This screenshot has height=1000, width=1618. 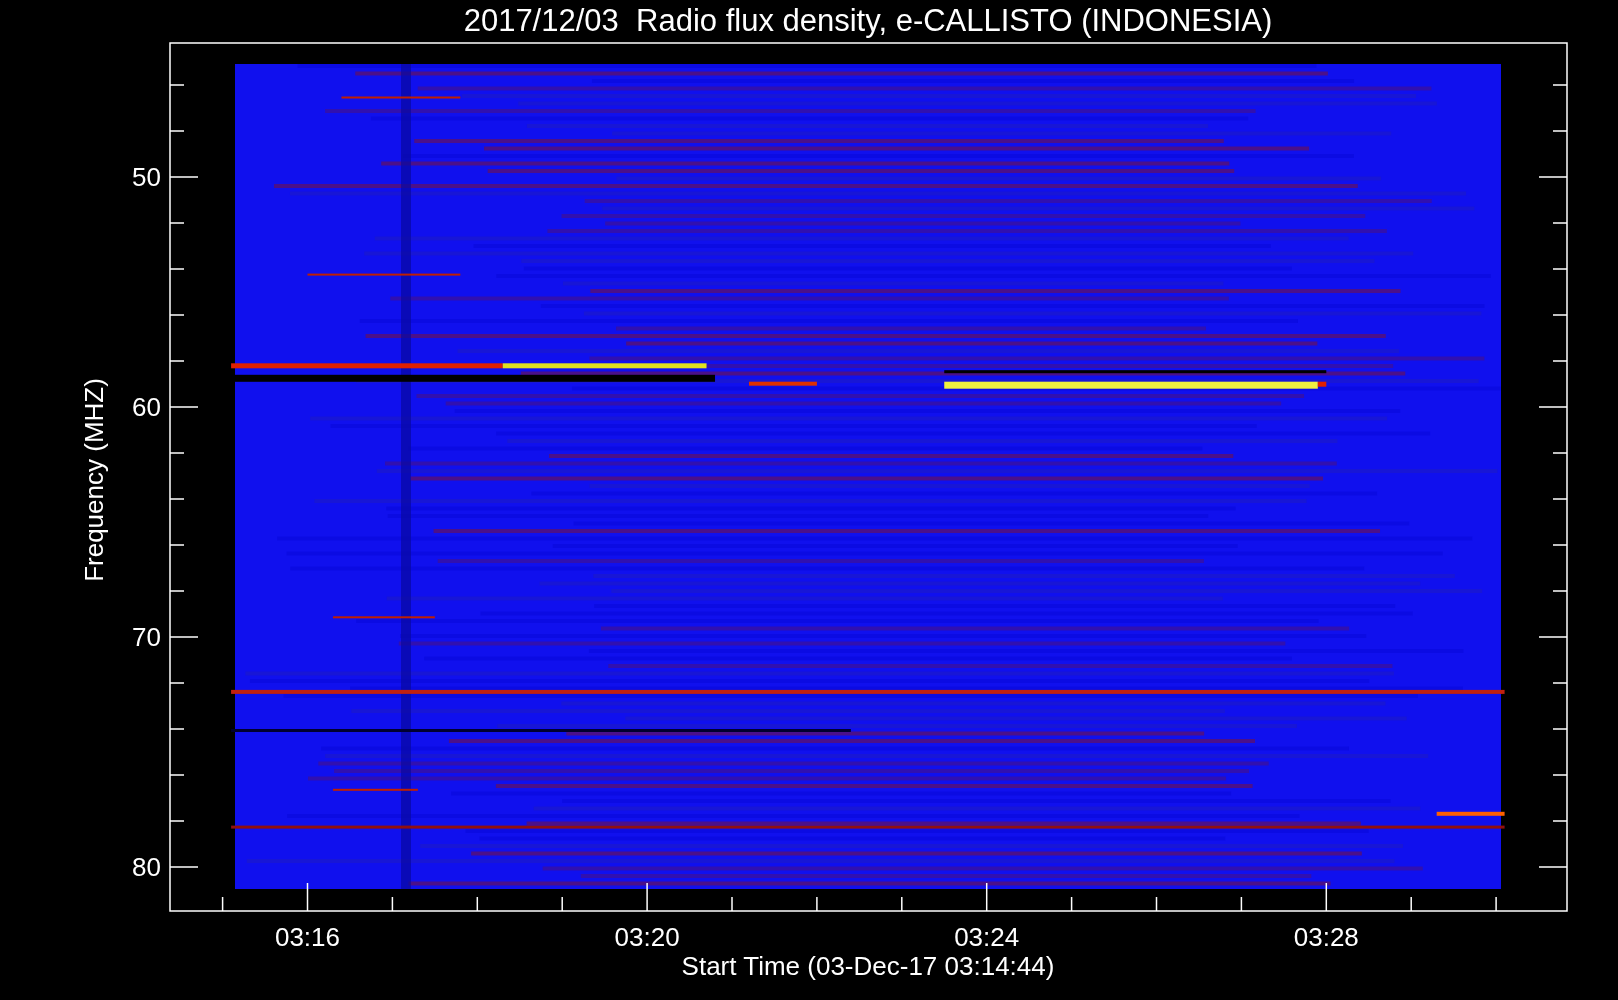 What do you see at coordinates (307, 937) in the screenshot?
I see `x-tick-label: 03:16` at bounding box center [307, 937].